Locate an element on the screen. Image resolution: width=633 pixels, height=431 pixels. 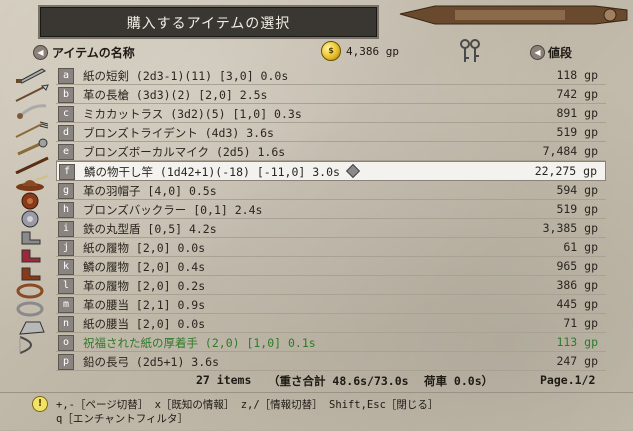
item-row-b: b 革の長槍 (3d3)(2) [2,0] 2.5s 742 gp is located at coordinates (331, 94).